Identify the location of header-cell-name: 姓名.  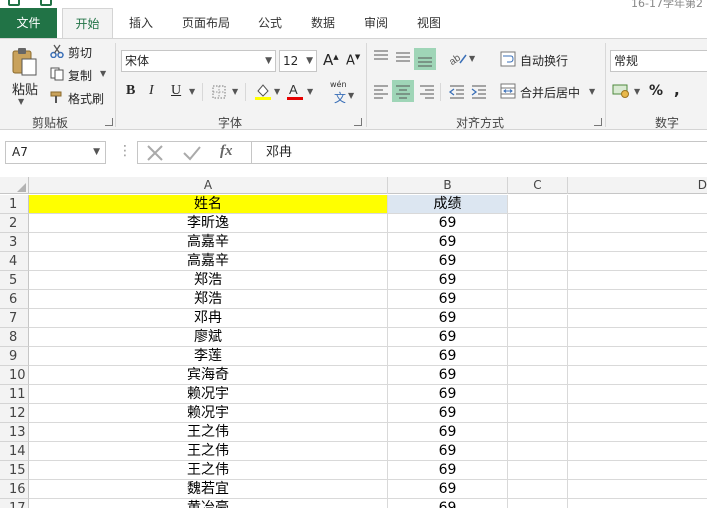
(208, 204).